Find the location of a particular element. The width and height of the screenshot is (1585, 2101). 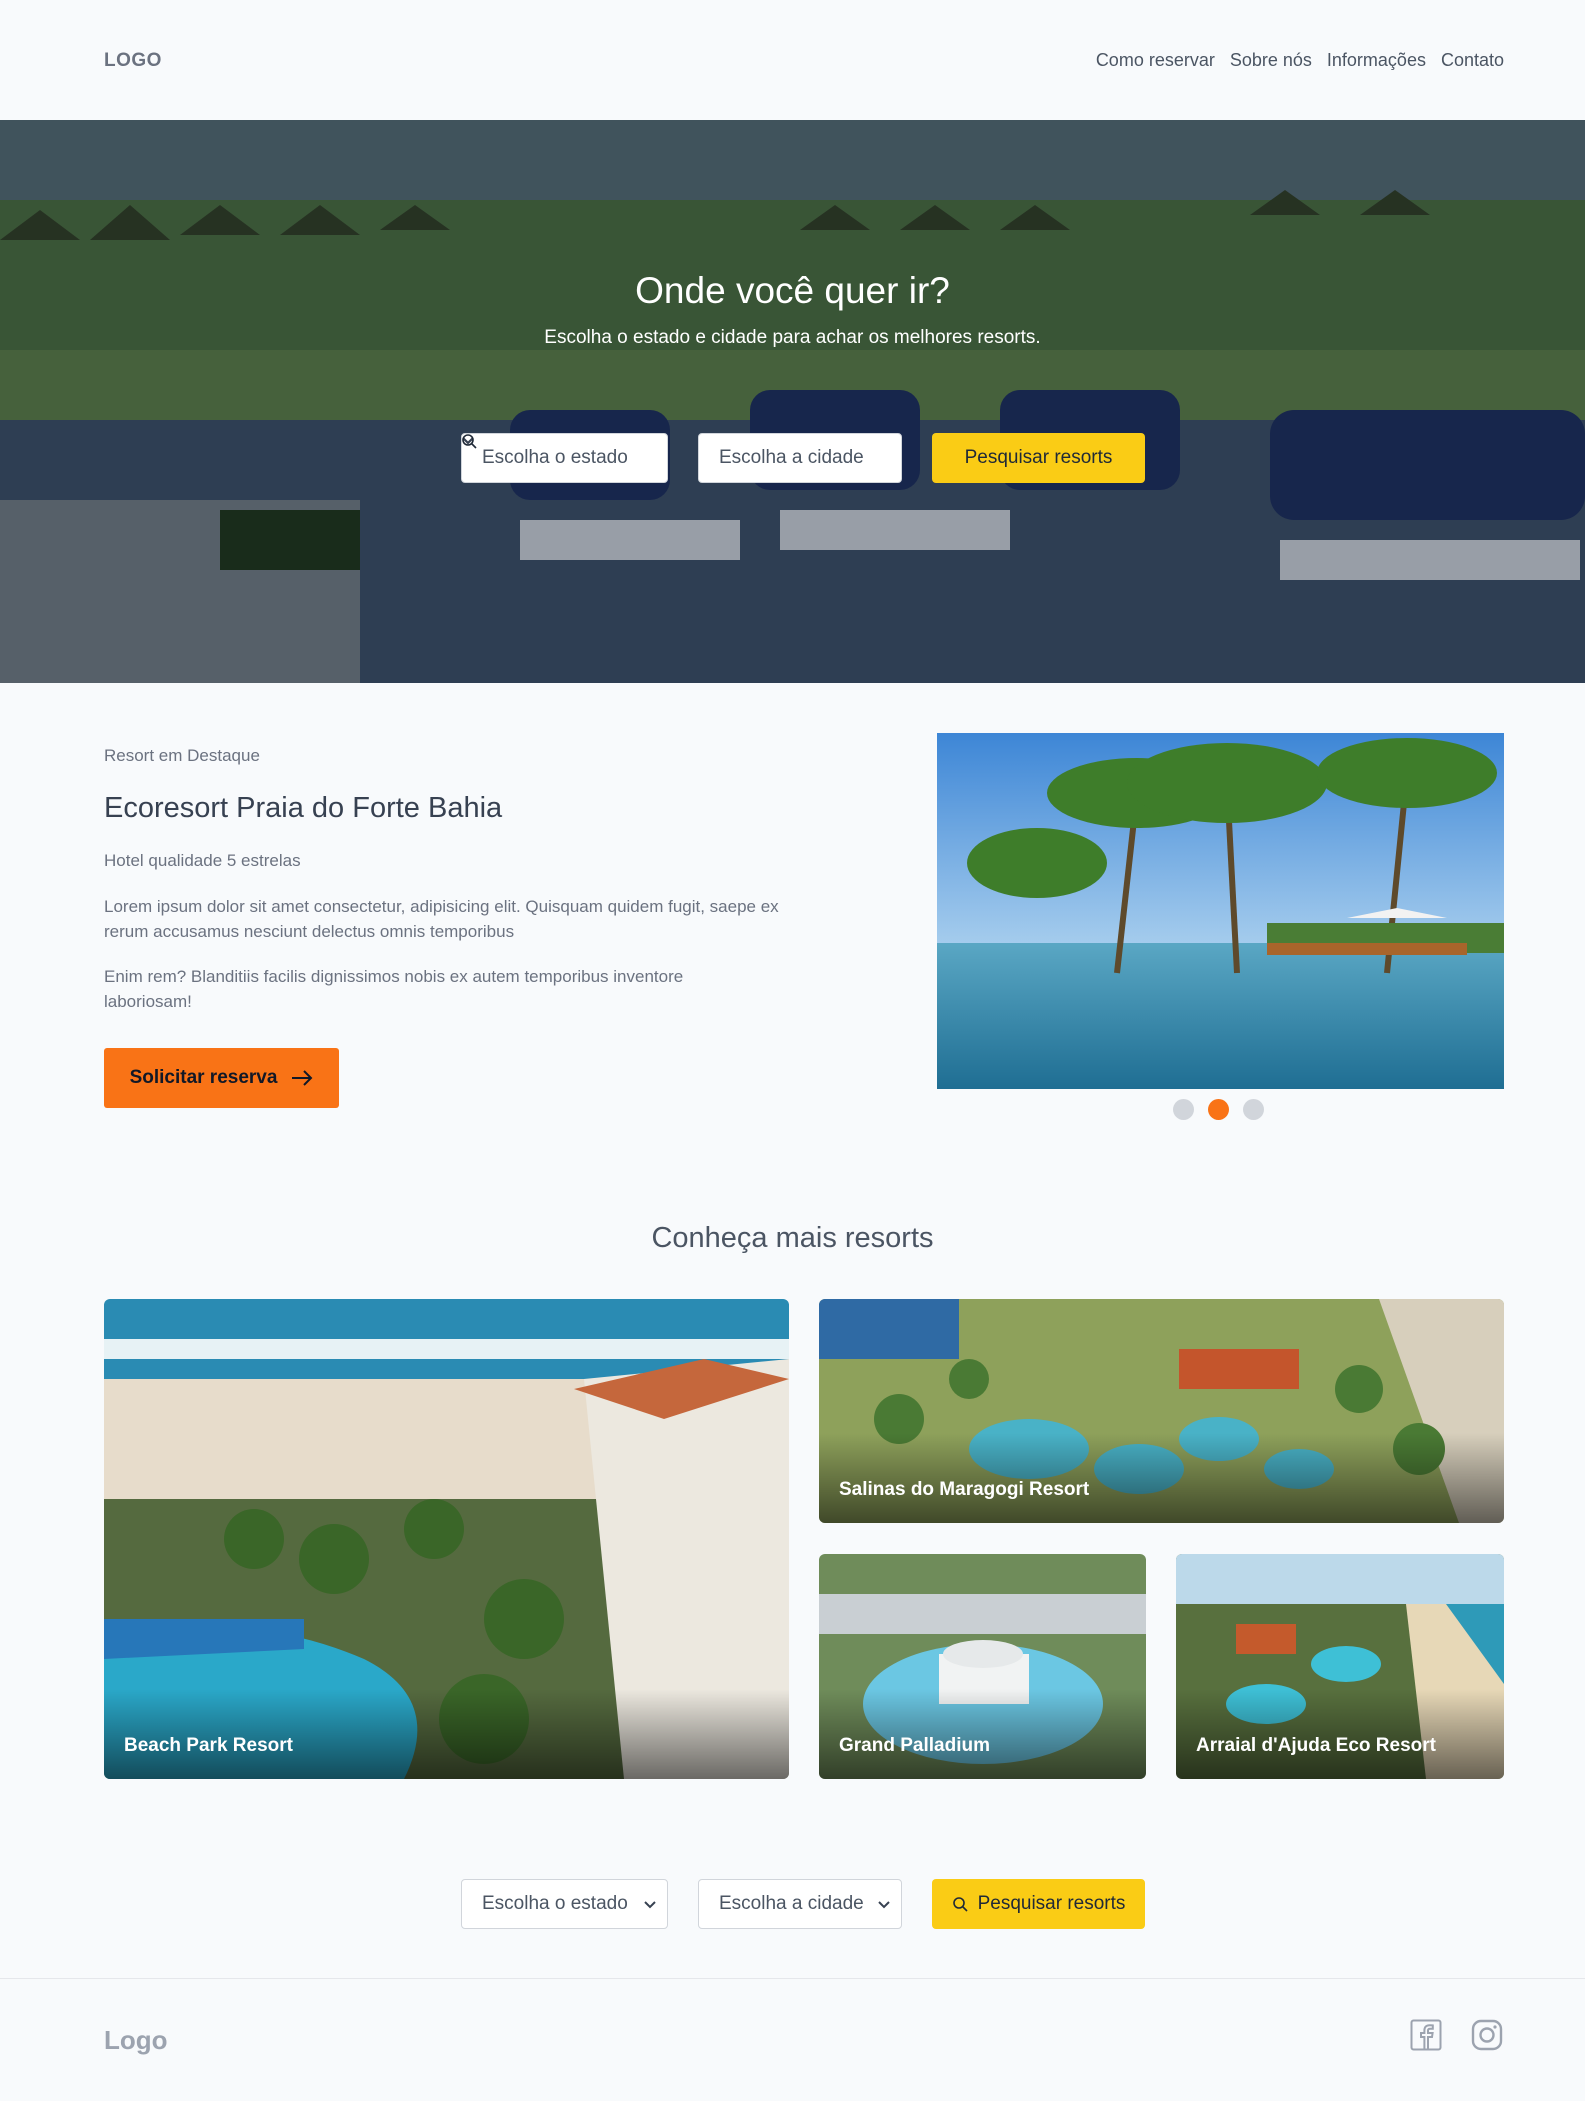

search-resorts-button-bottom: Pesquisar resorts is located at coordinates (1038, 1904).